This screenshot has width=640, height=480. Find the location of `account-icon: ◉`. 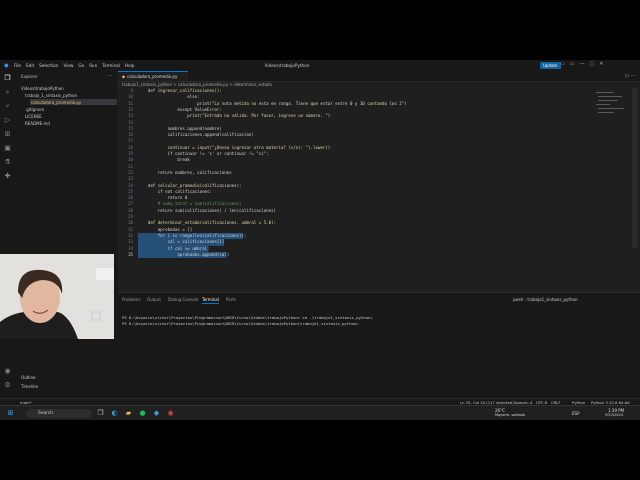

account-icon: ◉ is located at coordinates (7, 371).